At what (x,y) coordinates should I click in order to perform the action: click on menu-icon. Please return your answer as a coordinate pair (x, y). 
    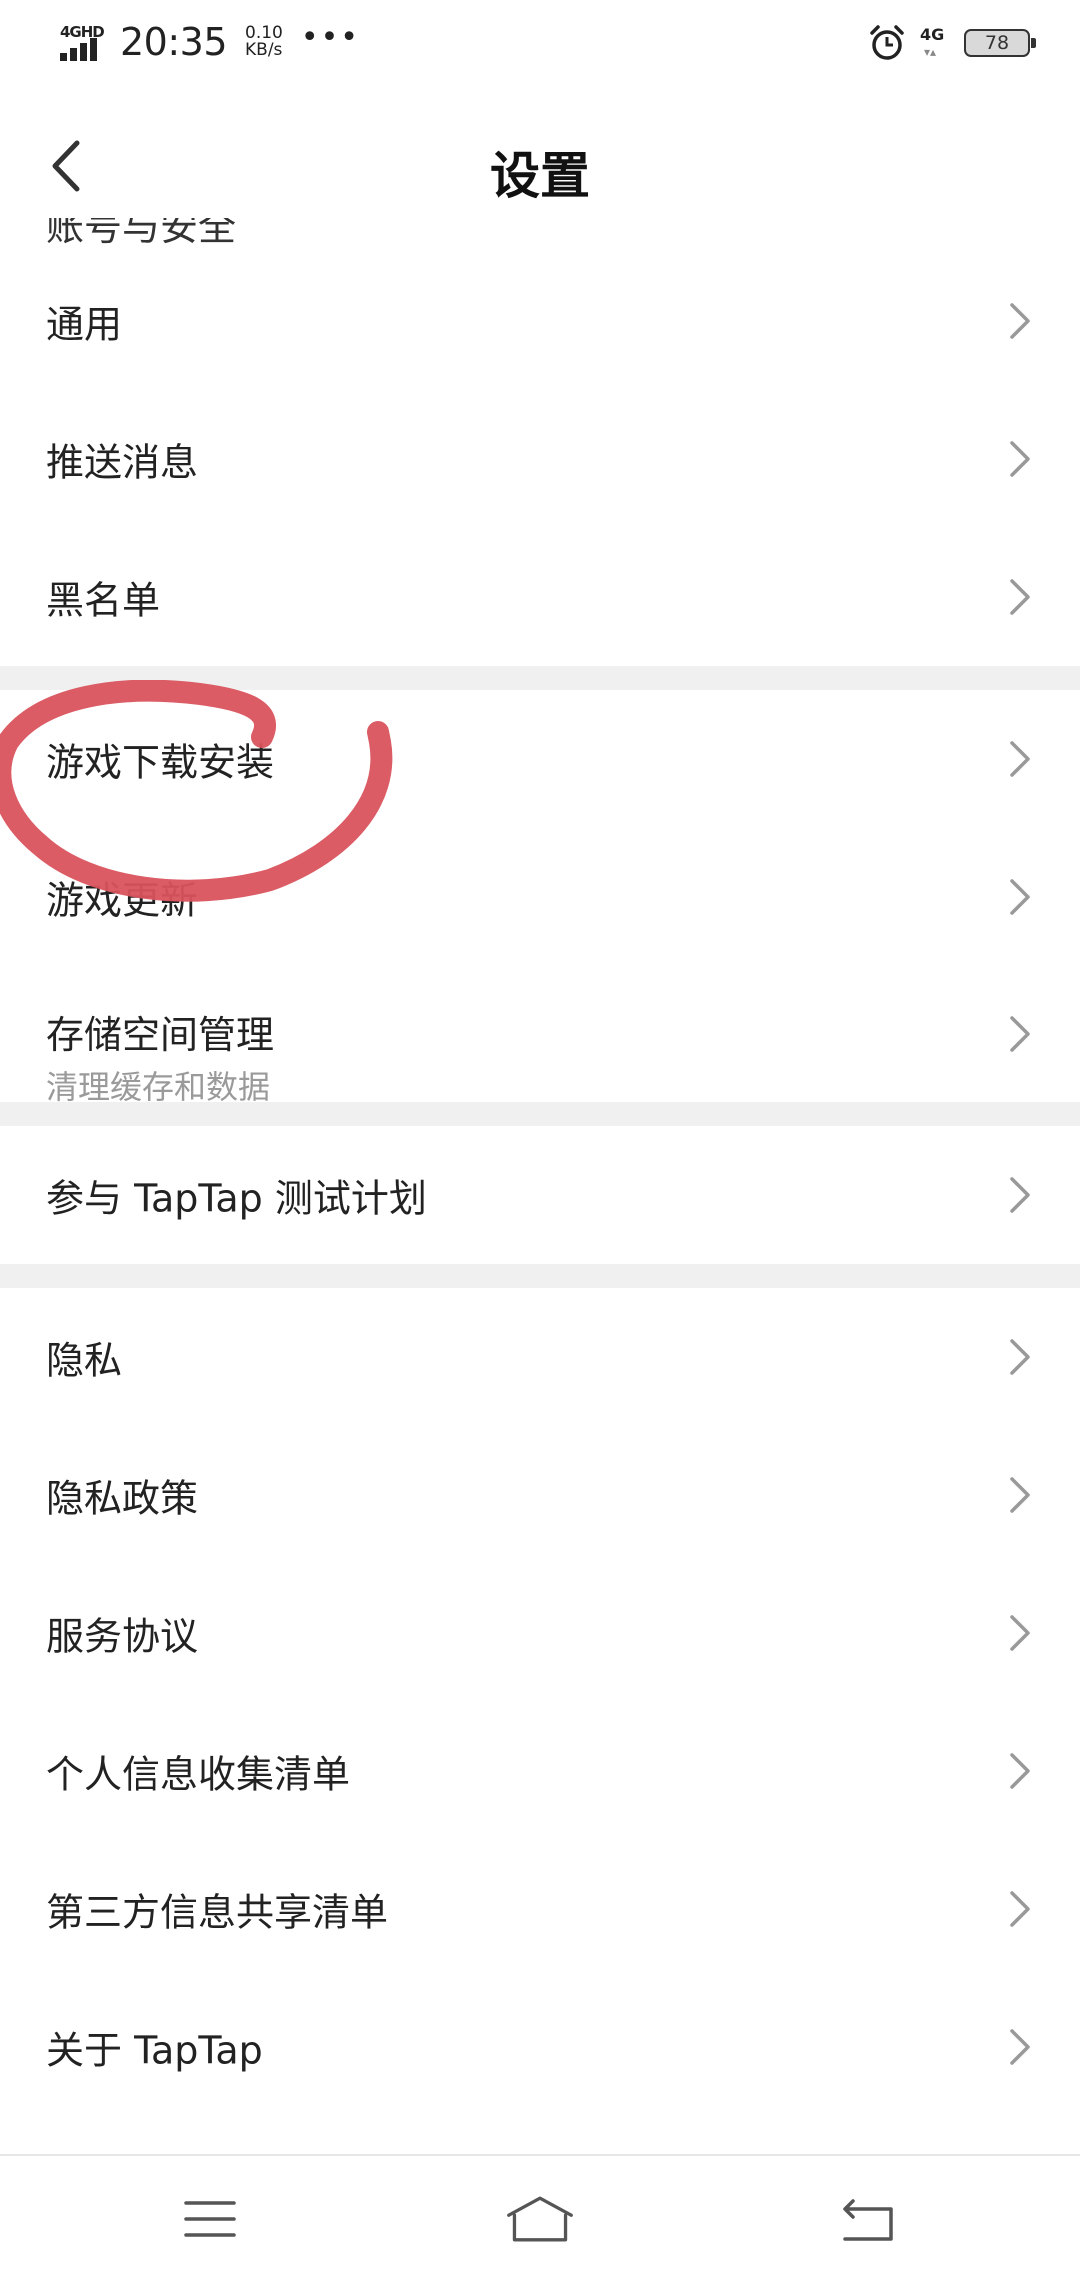
    Looking at the image, I should click on (210, 2219).